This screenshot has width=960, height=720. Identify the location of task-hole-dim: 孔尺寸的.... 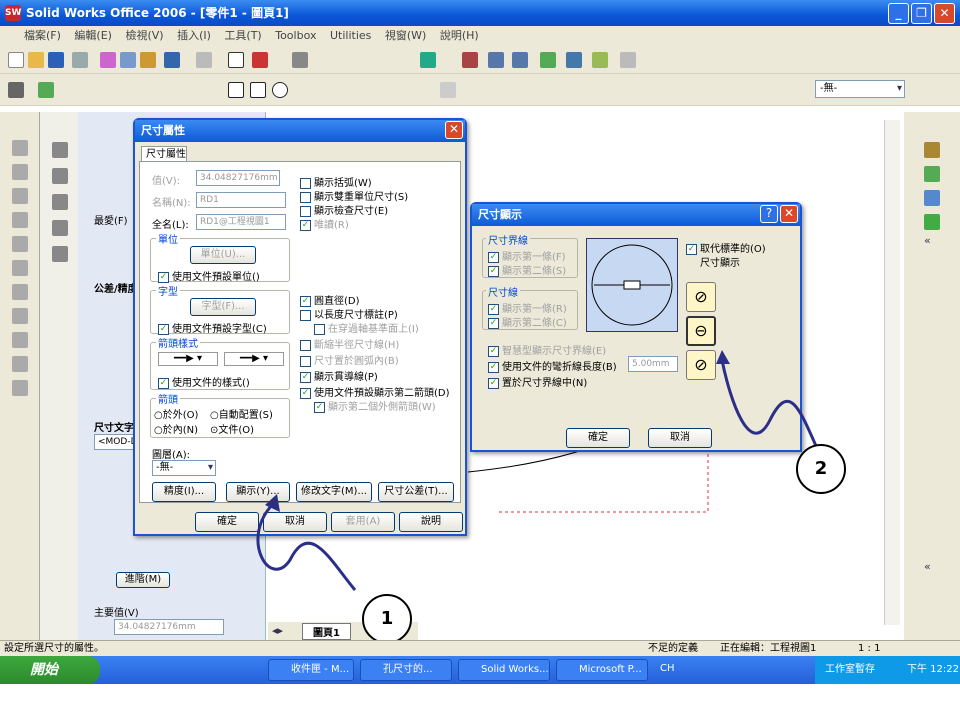
(406, 670).